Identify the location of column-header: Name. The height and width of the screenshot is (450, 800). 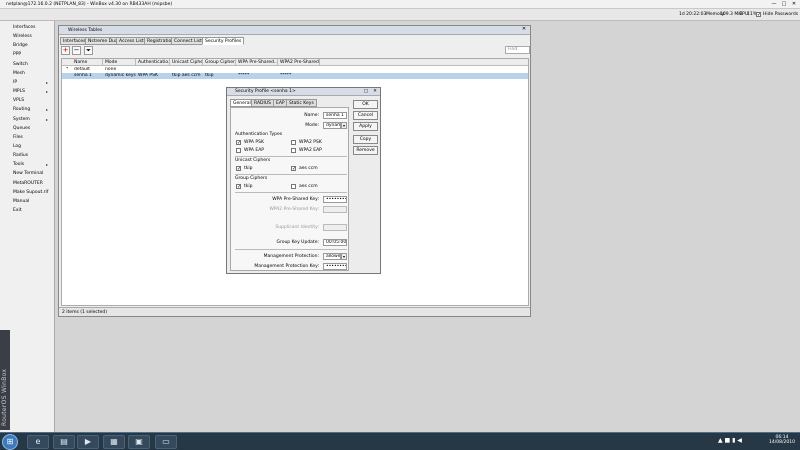
(87, 62).